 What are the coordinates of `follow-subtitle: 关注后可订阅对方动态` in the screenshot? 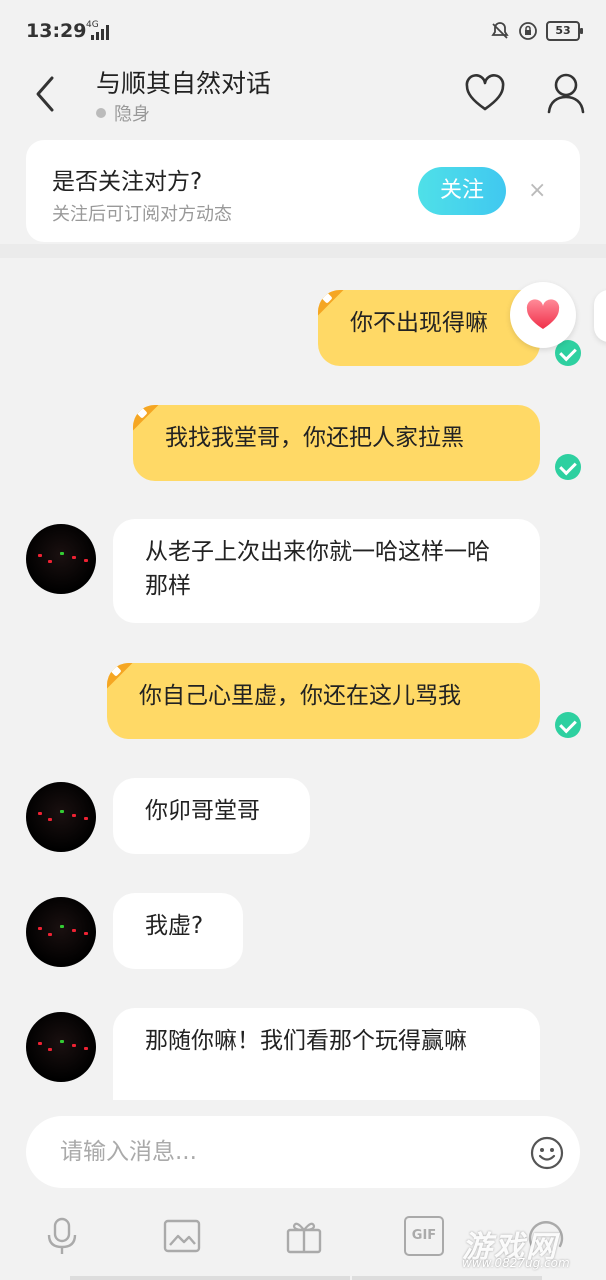 It's located at (142, 214).